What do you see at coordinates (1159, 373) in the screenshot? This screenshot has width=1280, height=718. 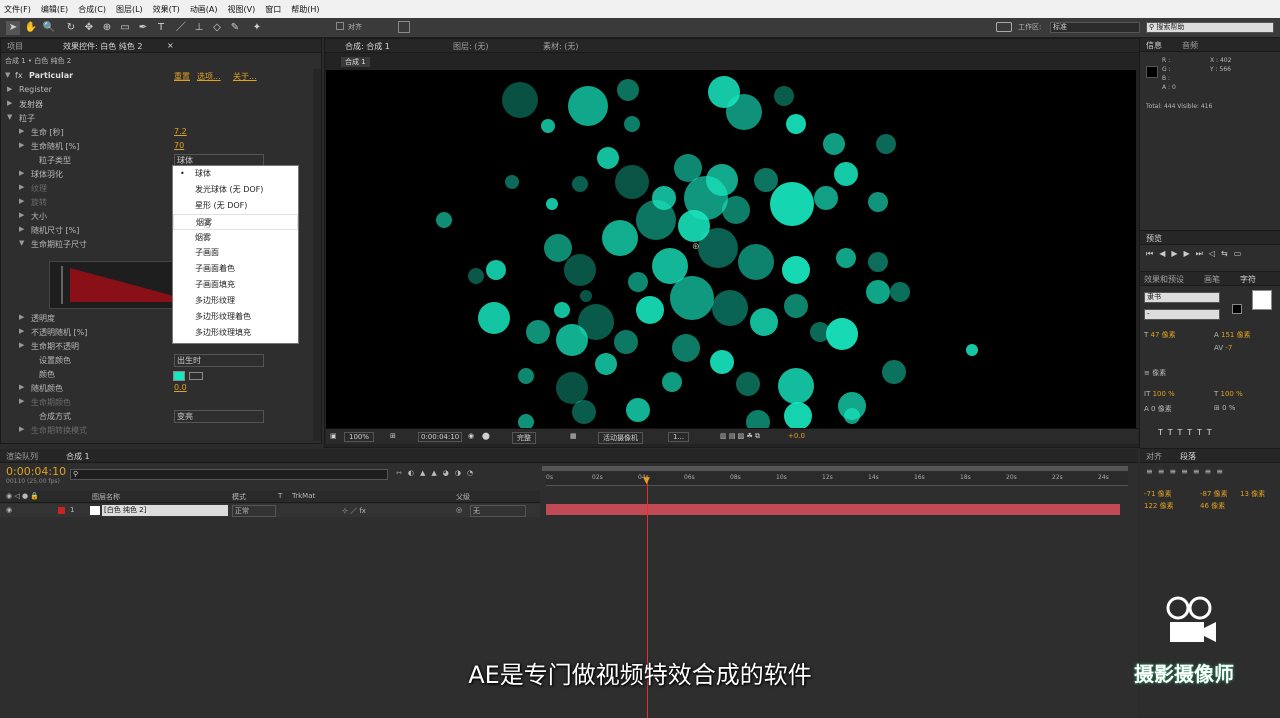 I see `stroke-width-value: 像素` at bounding box center [1159, 373].